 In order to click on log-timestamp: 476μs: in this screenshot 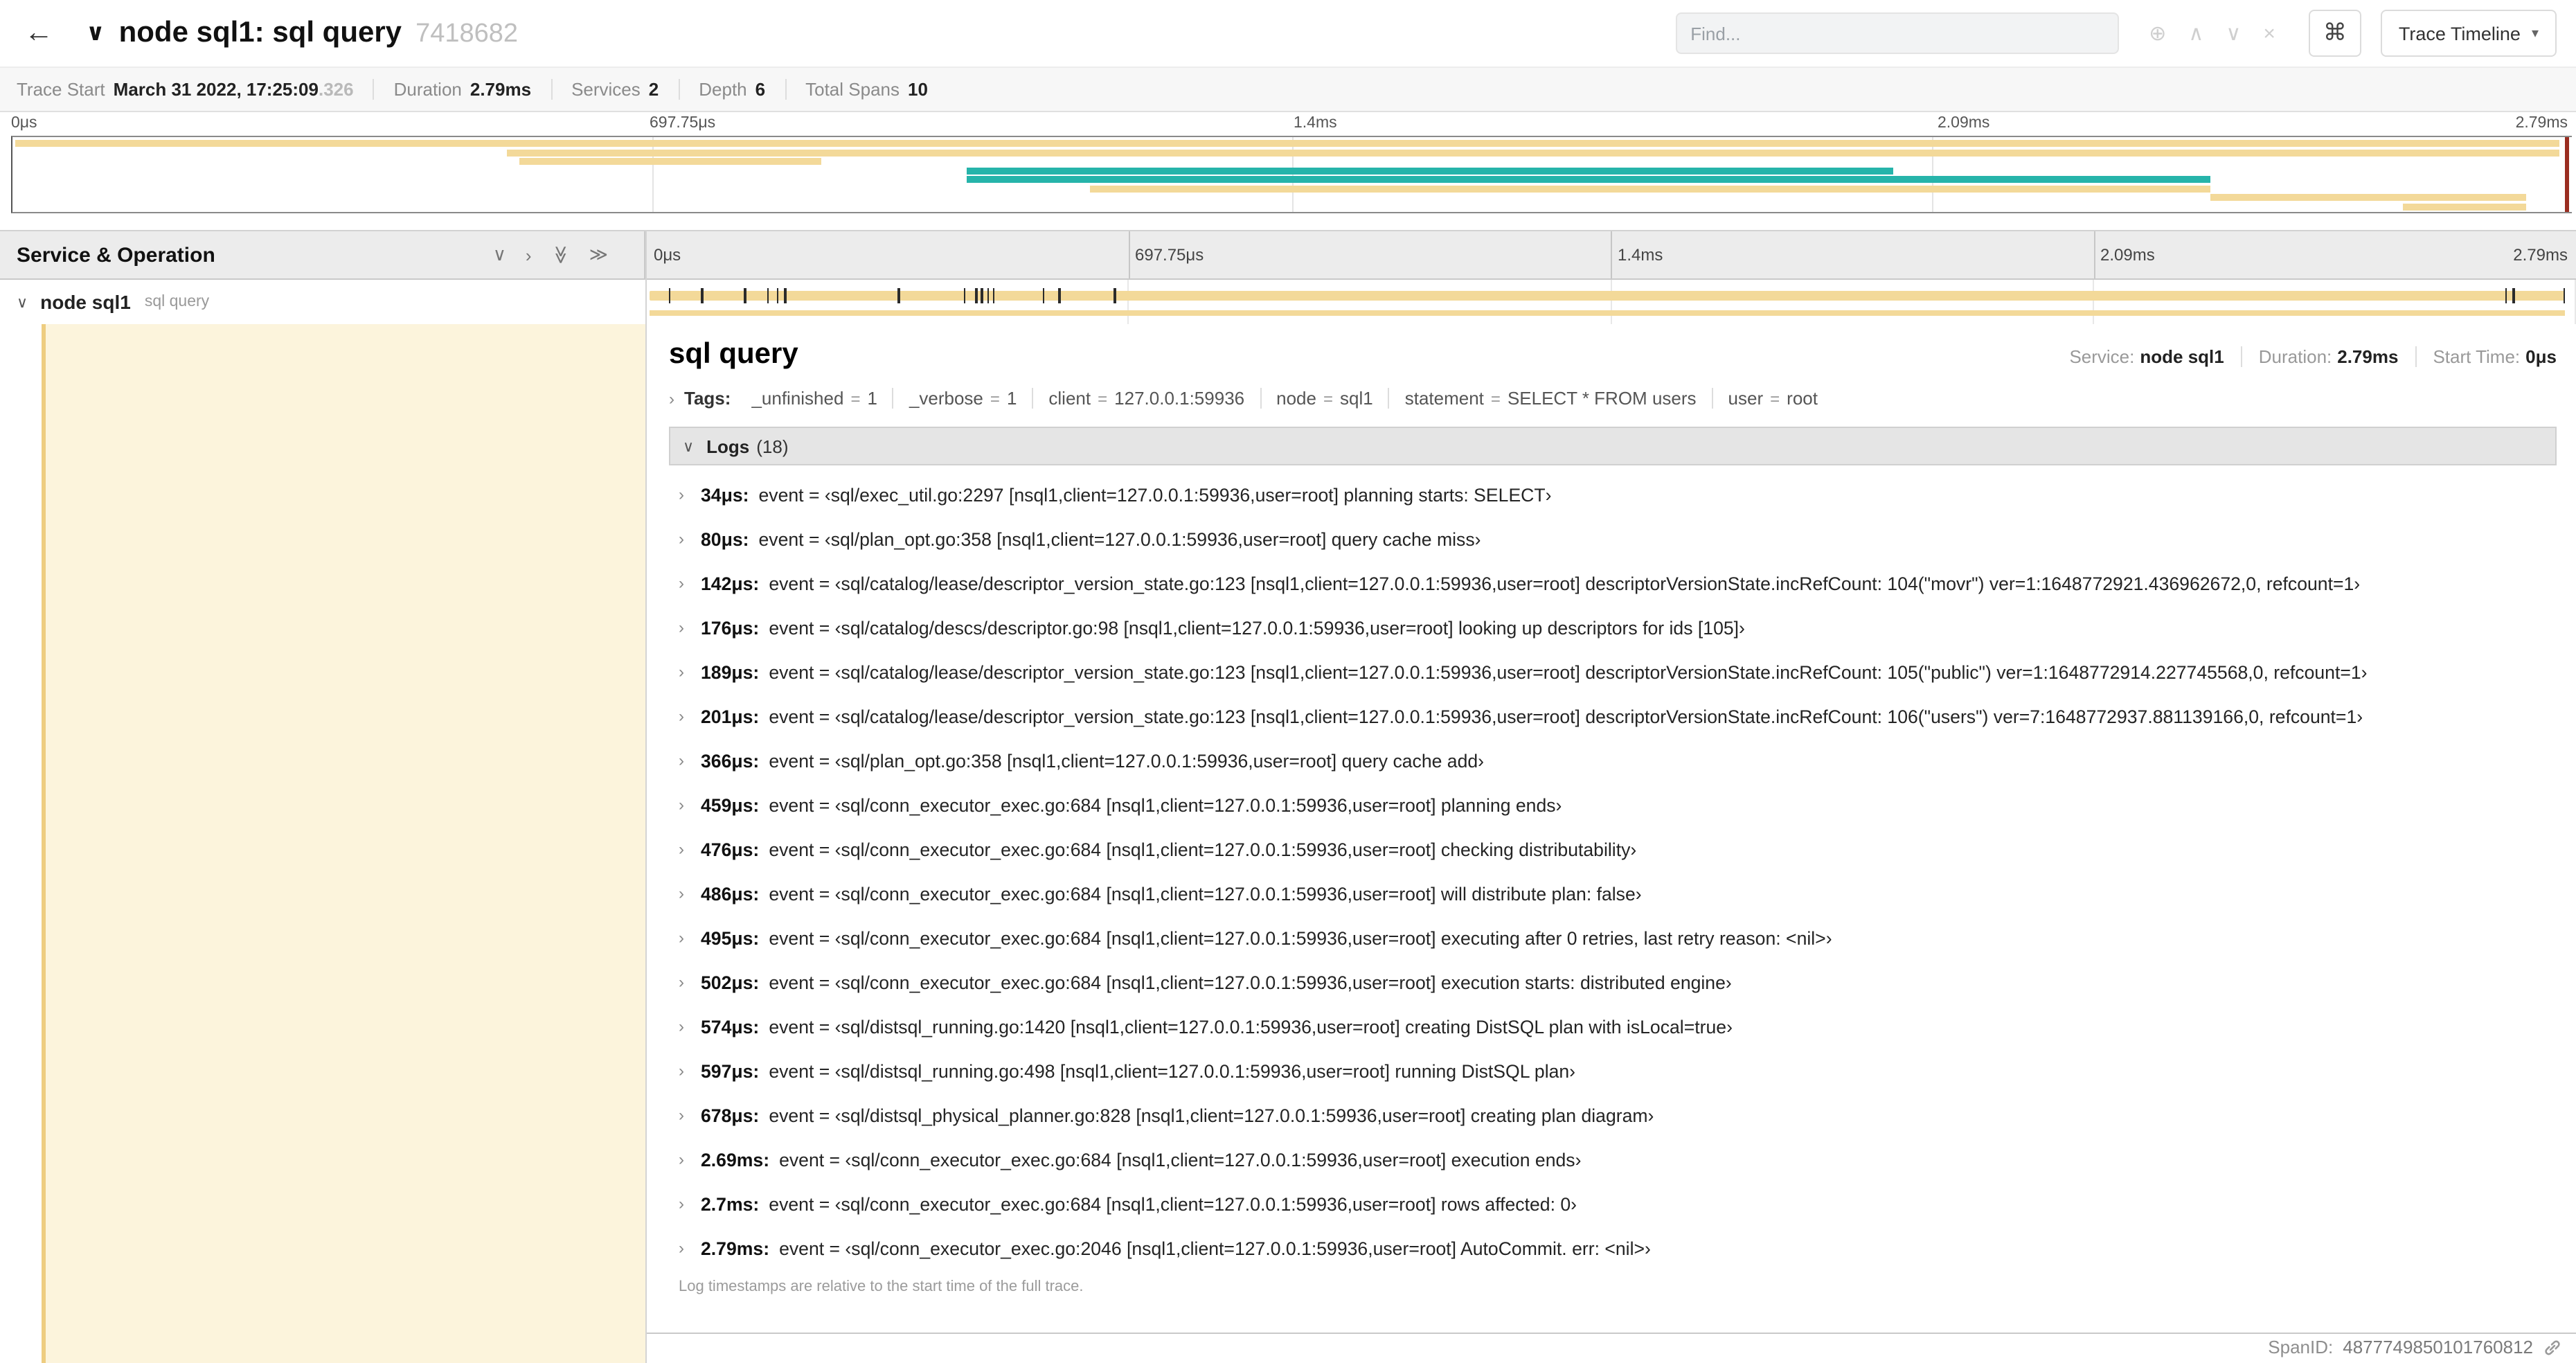, I will do `click(730, 849)`.